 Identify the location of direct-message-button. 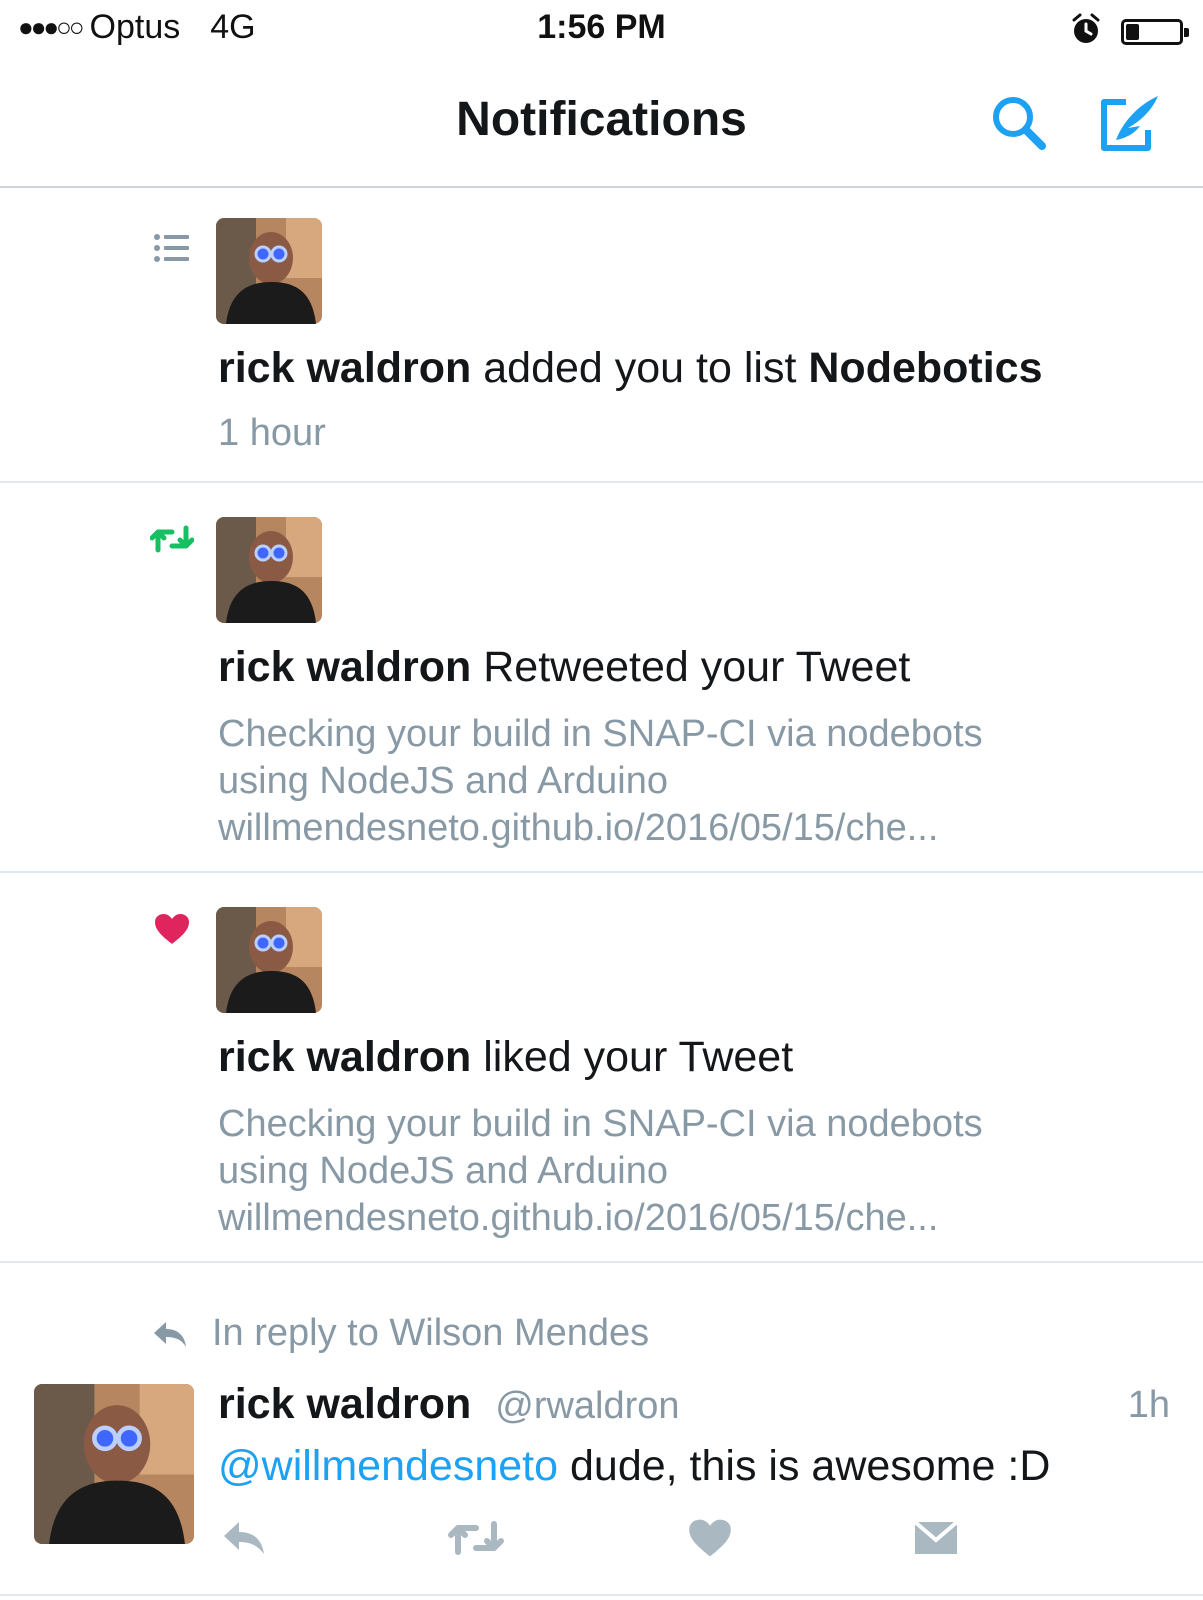
(936, 1538).